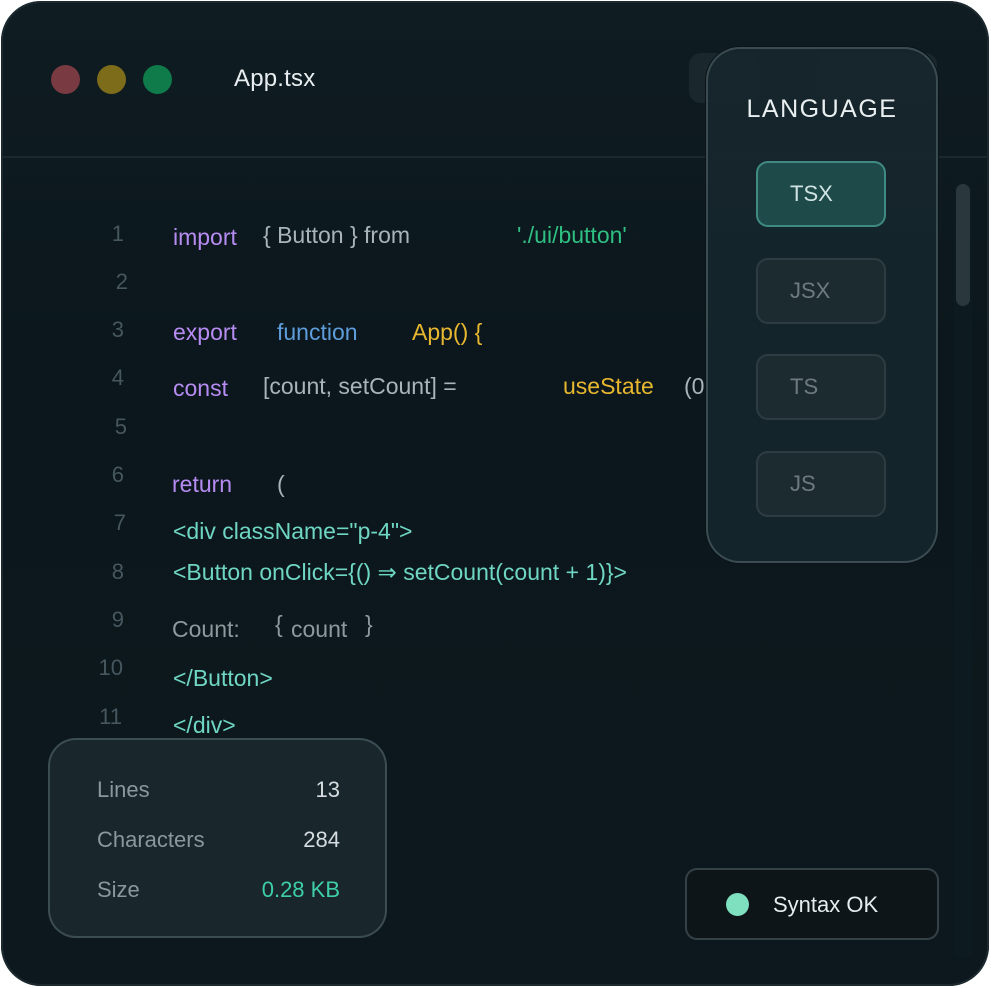 The width and height of the screenshot is (991, 988). I want to click on code-keyword: return, so click(202, 484).